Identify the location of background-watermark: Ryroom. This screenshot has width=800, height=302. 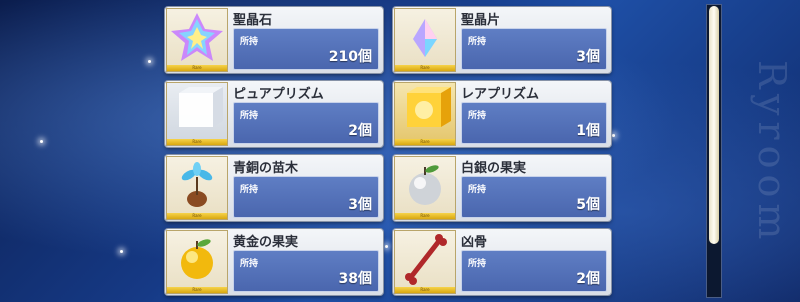
(772, 153).